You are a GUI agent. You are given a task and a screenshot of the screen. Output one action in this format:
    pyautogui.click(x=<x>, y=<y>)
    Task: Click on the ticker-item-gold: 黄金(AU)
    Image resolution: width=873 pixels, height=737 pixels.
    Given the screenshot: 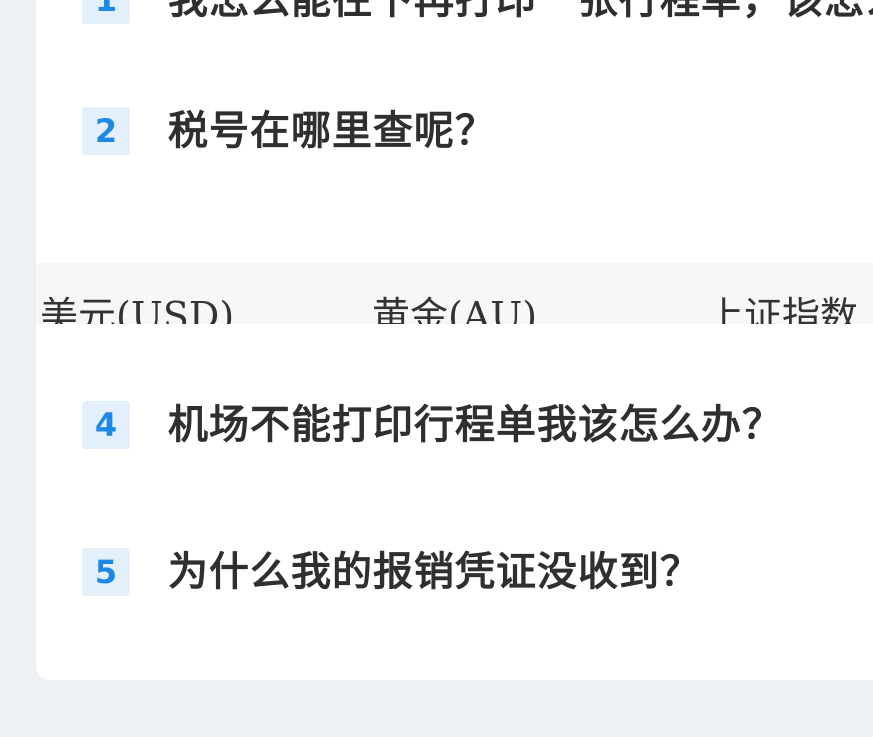 What is the action you would take?
    pyautogui.click(x=455, y=309)
    